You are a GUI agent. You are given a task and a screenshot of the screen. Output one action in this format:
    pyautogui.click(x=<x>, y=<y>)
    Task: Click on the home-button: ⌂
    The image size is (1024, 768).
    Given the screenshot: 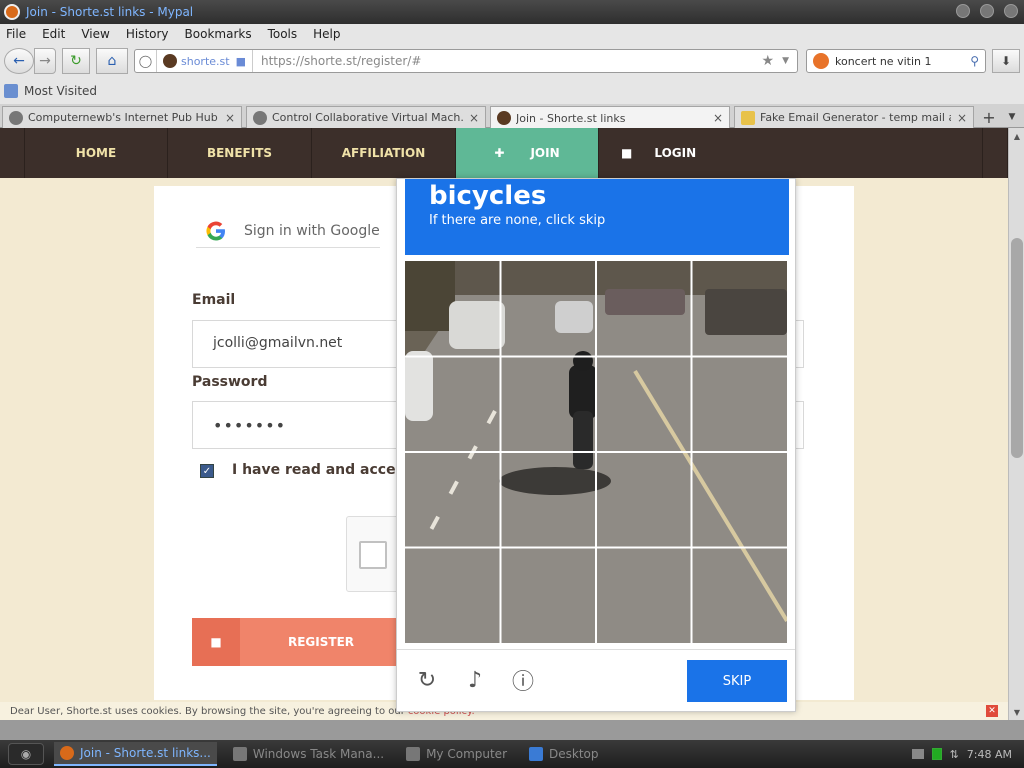 What is the action you would take?
    pyautogui.click(x=112, y=61)
    